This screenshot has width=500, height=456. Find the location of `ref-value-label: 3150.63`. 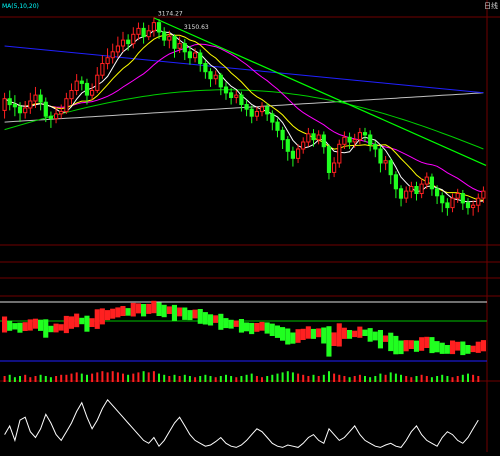

ref-value-label: 3150.63 is located at coordinates (196, 27).